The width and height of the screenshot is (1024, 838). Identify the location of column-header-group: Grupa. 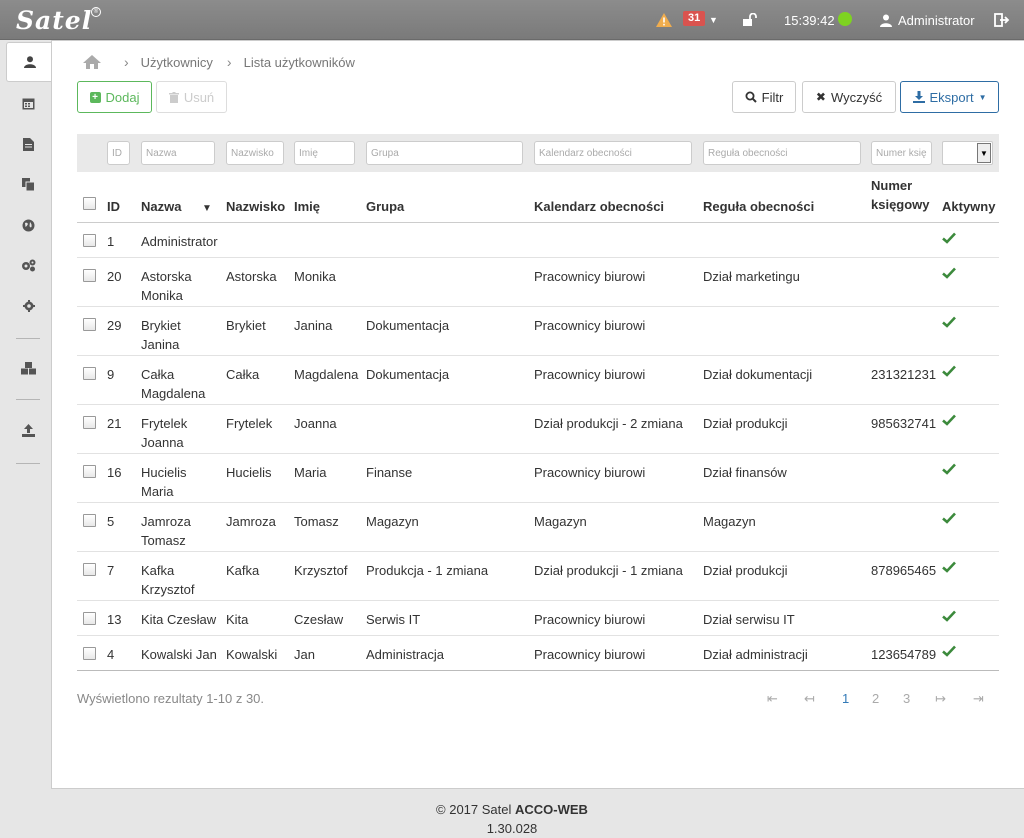
(385, 206).